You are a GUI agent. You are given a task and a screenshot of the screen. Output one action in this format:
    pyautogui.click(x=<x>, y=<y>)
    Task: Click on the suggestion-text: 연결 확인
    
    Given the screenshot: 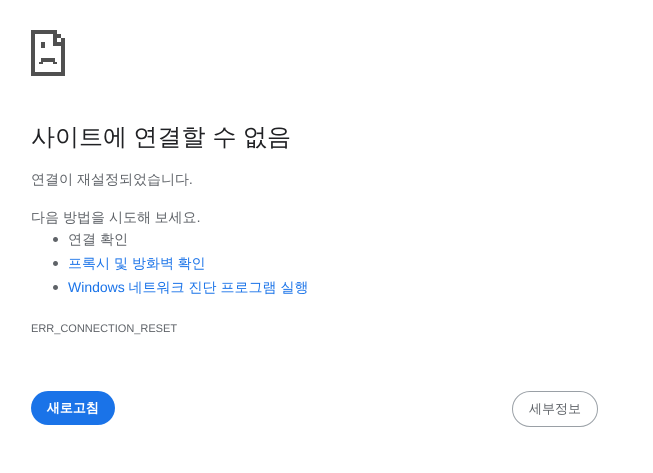 What is the action you would take?
    pyautogui.click(x=98, y=239)
    